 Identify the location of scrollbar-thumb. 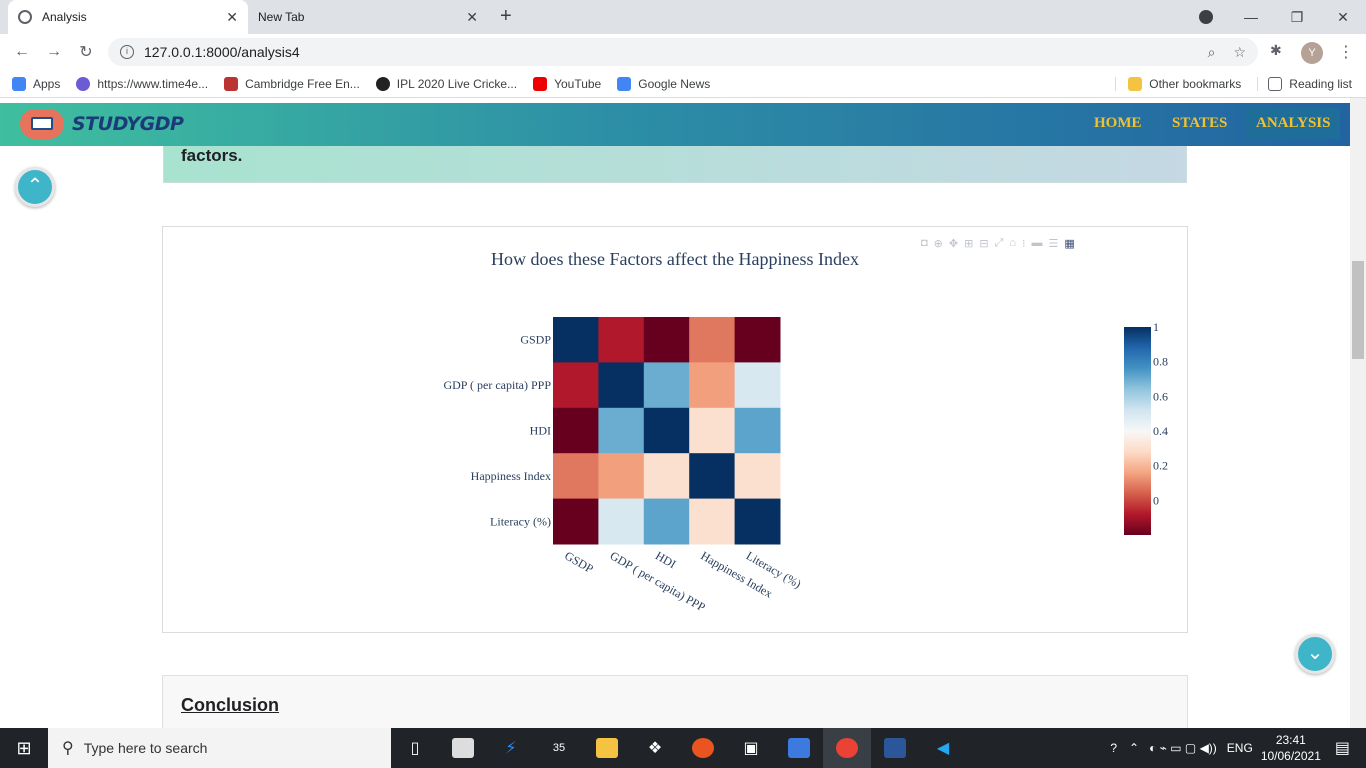
(1358, 310).